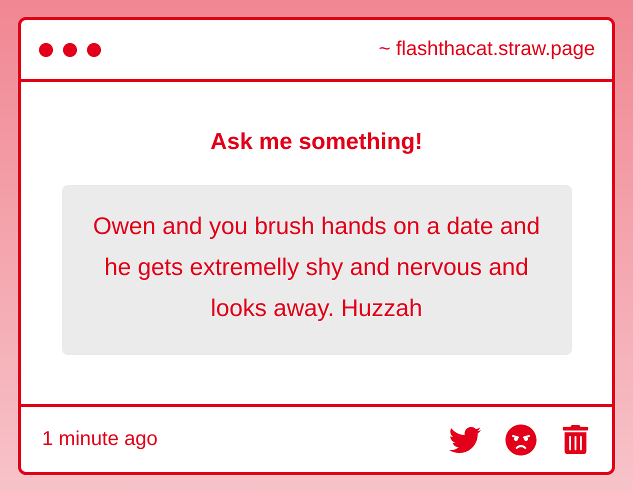  Describe the element at coordinates (71, 50) in the screenshot. I see `window-dots-icon` at that location.